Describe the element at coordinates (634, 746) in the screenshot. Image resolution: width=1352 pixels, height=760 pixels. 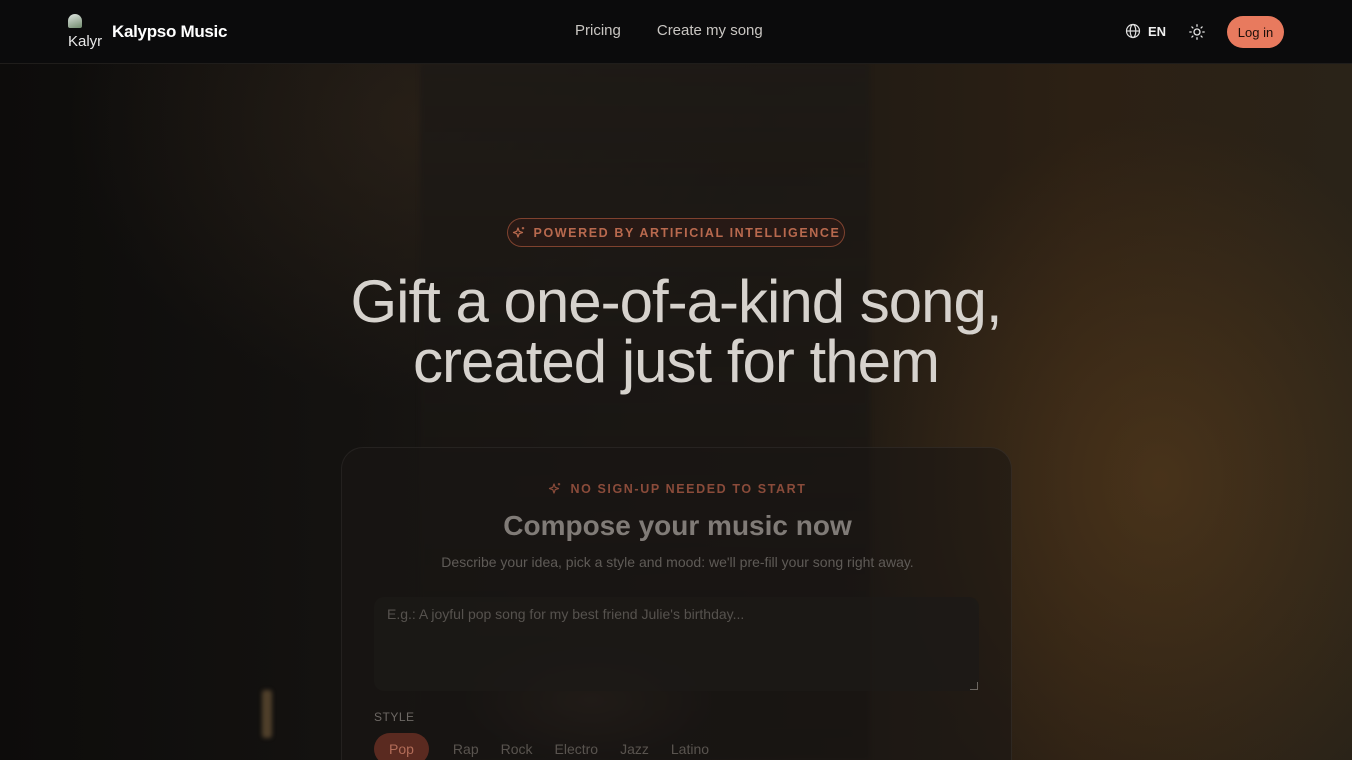
I see `style-chip-jazz: Jazz` at that location.